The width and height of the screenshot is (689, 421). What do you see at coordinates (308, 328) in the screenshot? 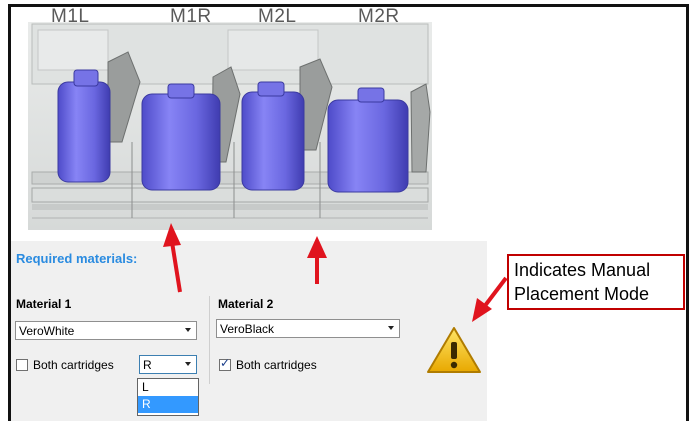
I see `material-2-select: VeroBlack` at bounding box center [308, 328].